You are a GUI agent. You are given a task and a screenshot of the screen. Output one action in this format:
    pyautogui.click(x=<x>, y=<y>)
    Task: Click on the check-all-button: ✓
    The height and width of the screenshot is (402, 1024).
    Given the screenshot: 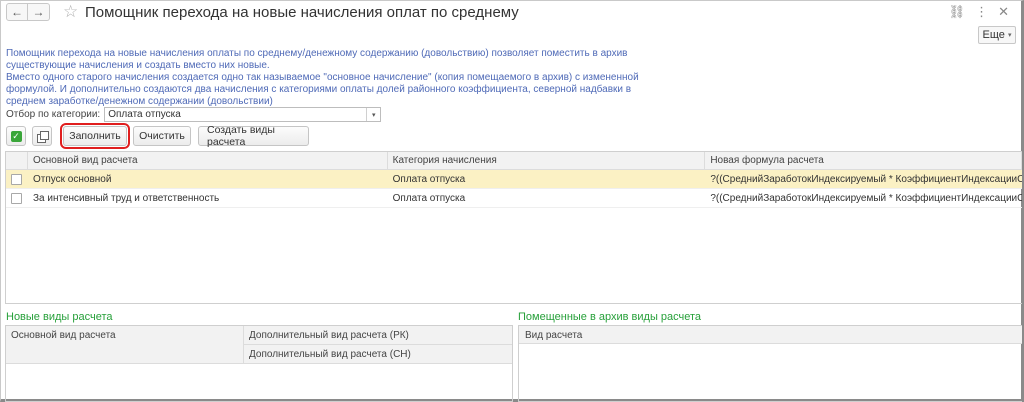 What is the action you would take?
    pyautogui.click(x=16, y=136)
    